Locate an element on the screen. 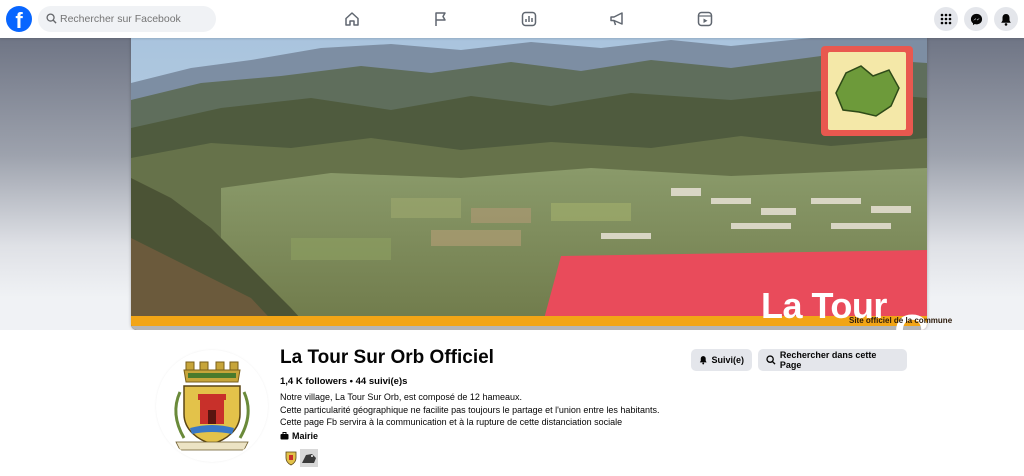  profile-picture is located at coordinates (212, 406).